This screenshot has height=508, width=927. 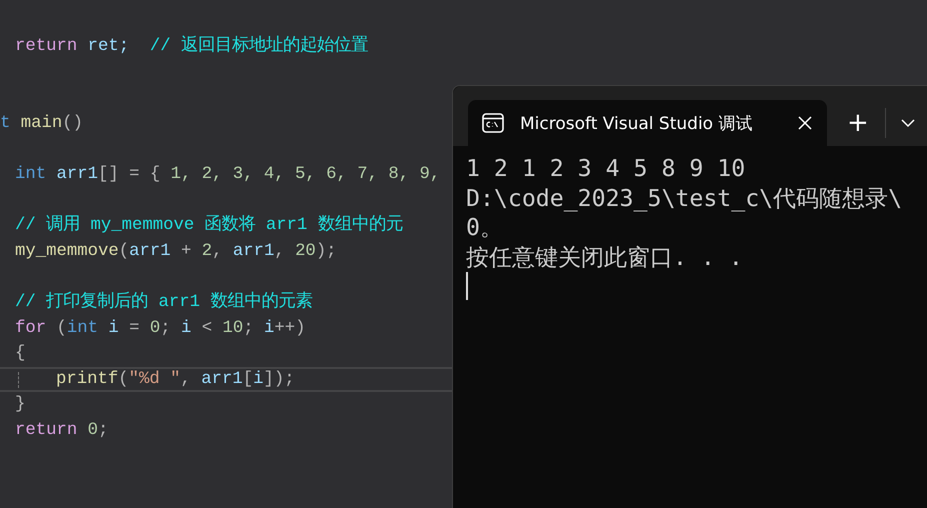 I want to click on code-line: t main(), so click(x=41, y=123).